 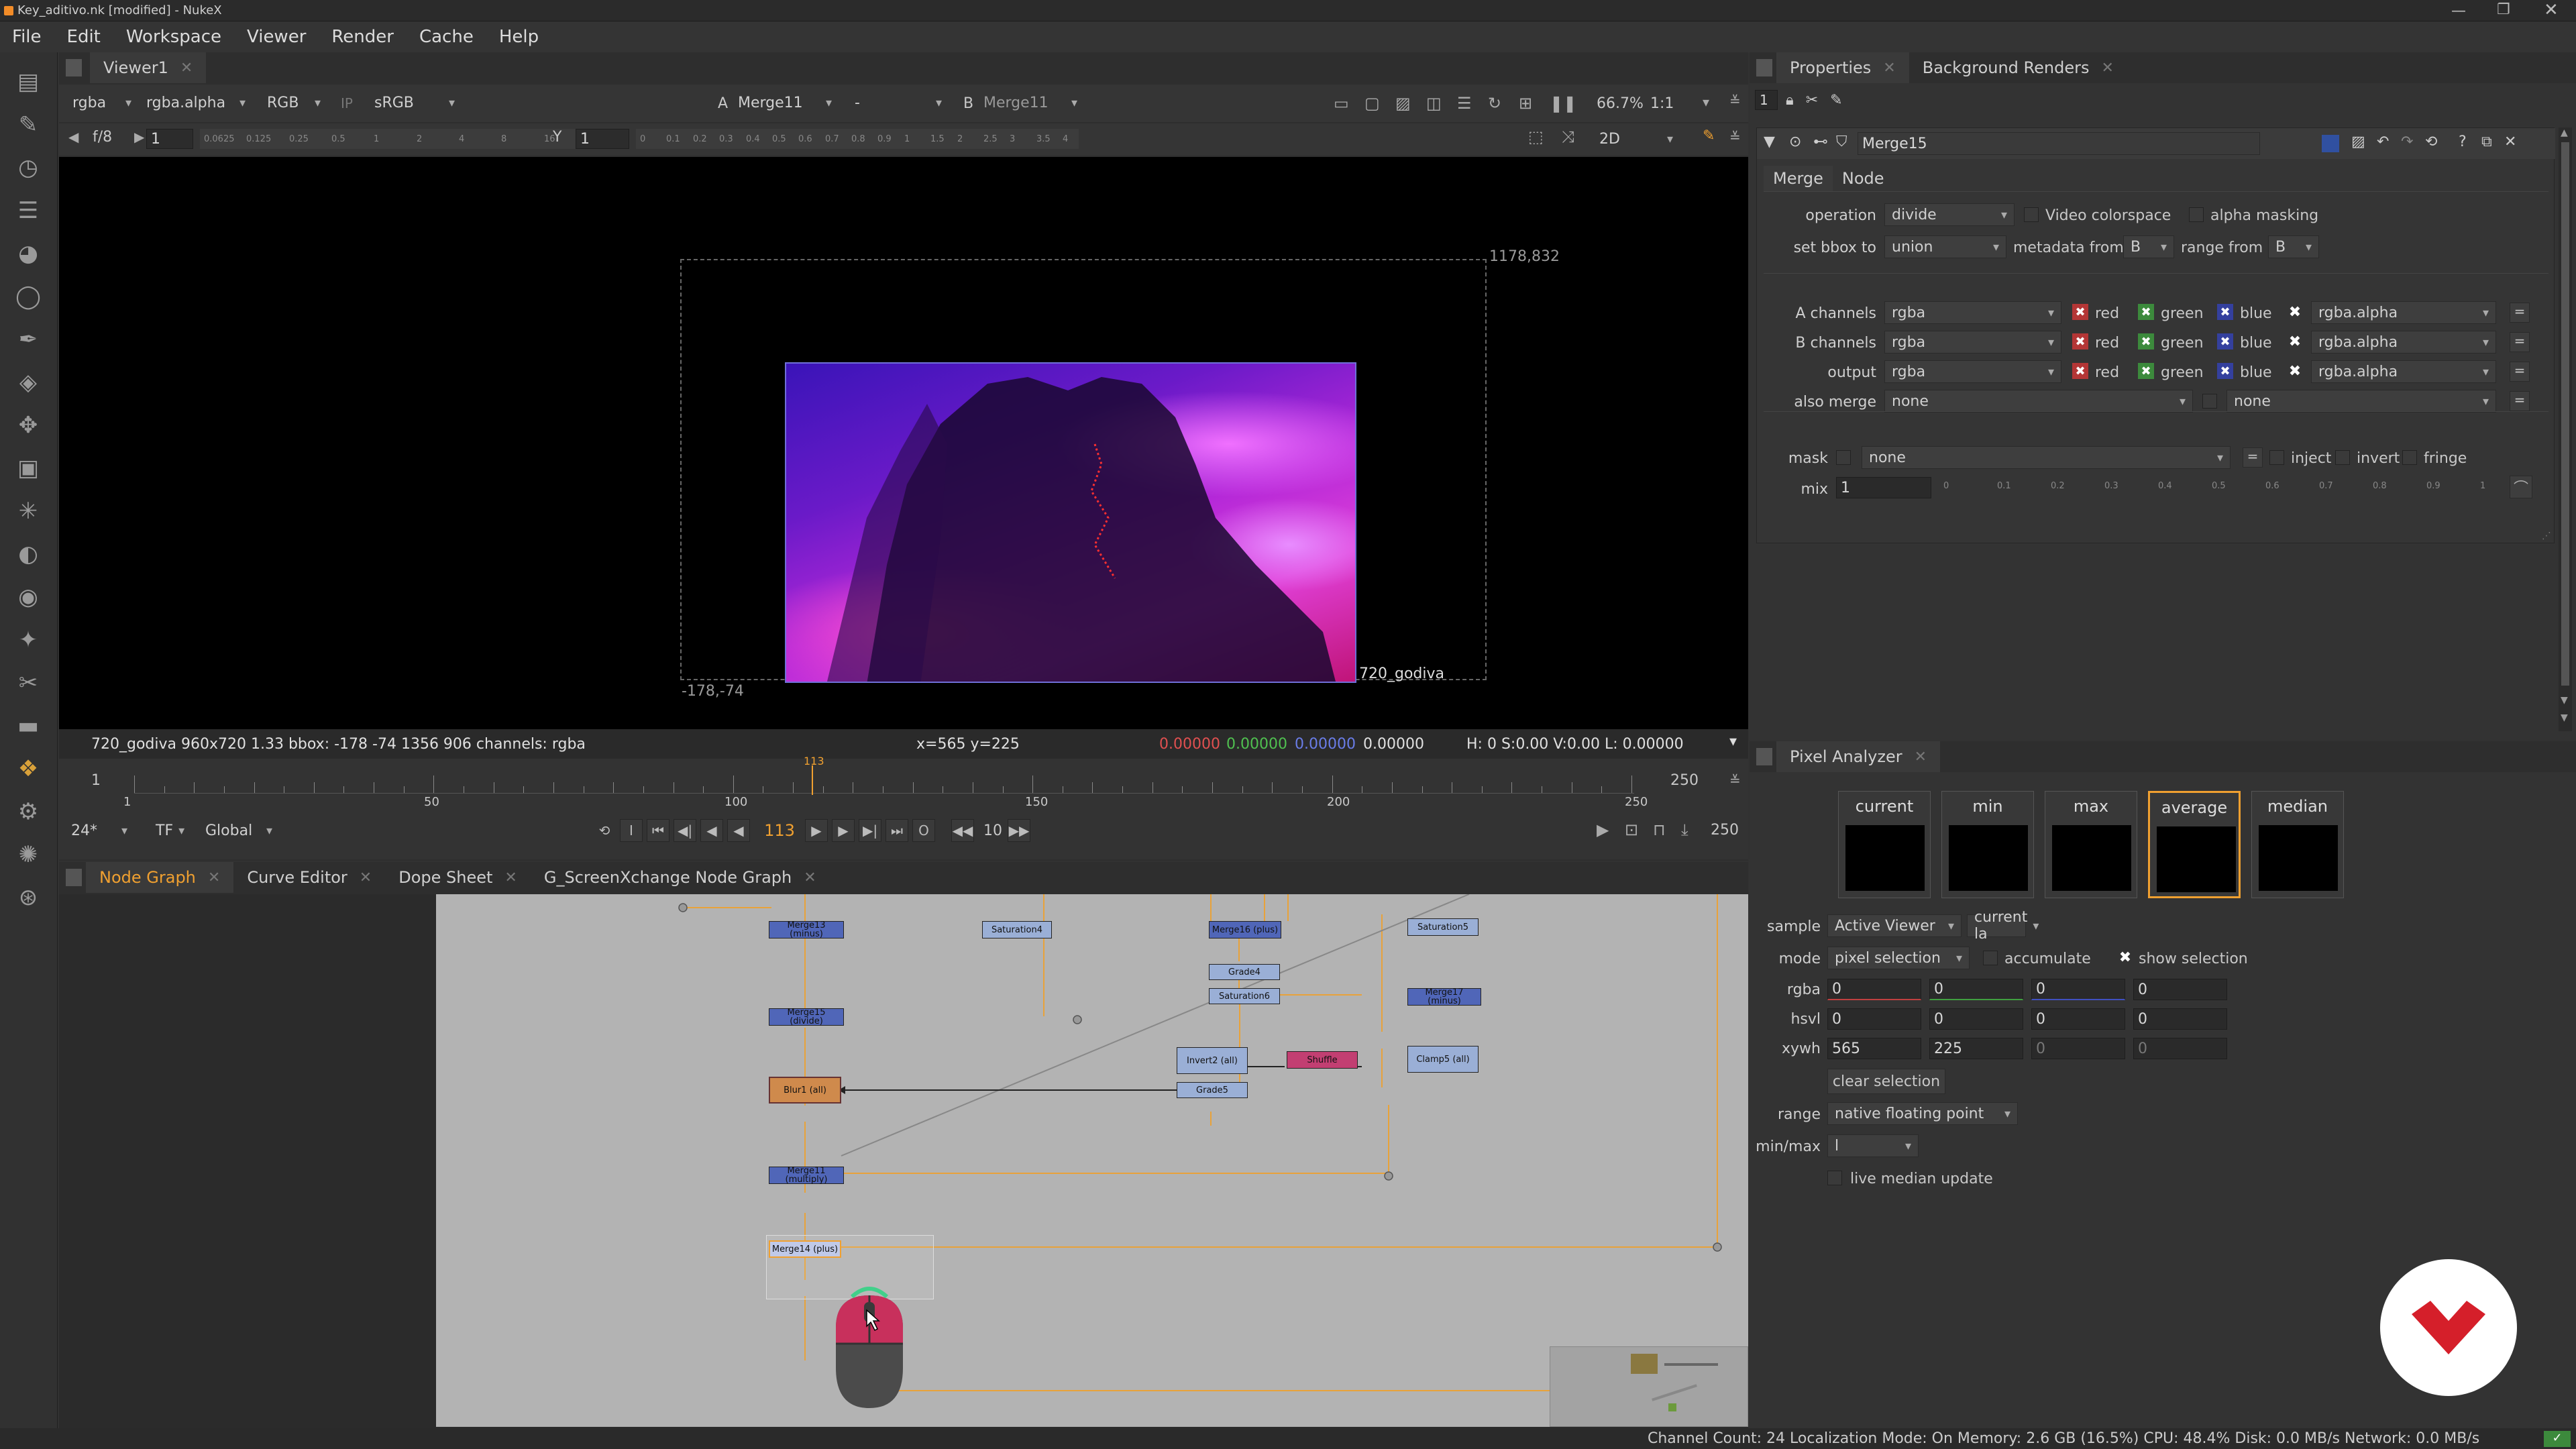 I want to click on show-selection-checkbox: ✖, so click(x=2125, y=957).